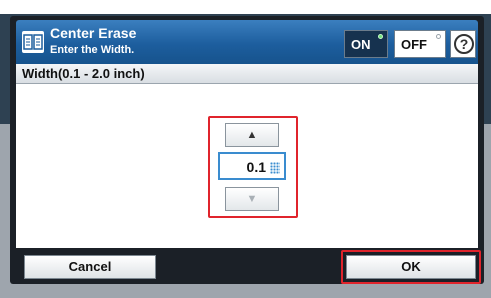  I want to click on down-arrow-icon: ▼, so click(252, 199).